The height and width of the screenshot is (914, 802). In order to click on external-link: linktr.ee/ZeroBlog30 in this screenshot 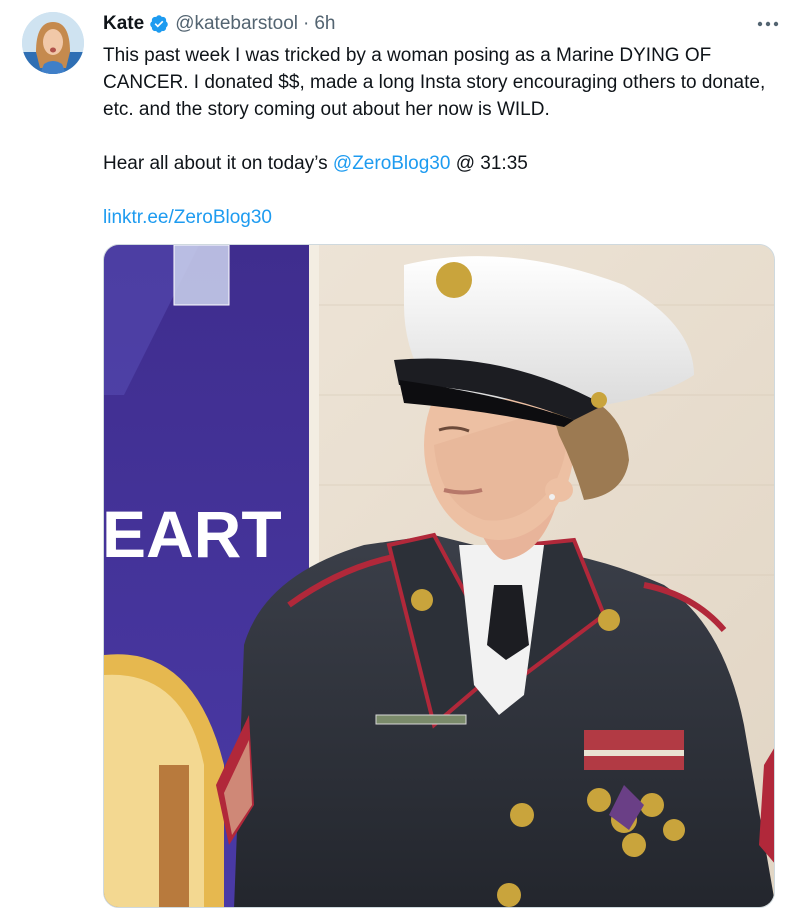, I will do `click(187, 217)`.